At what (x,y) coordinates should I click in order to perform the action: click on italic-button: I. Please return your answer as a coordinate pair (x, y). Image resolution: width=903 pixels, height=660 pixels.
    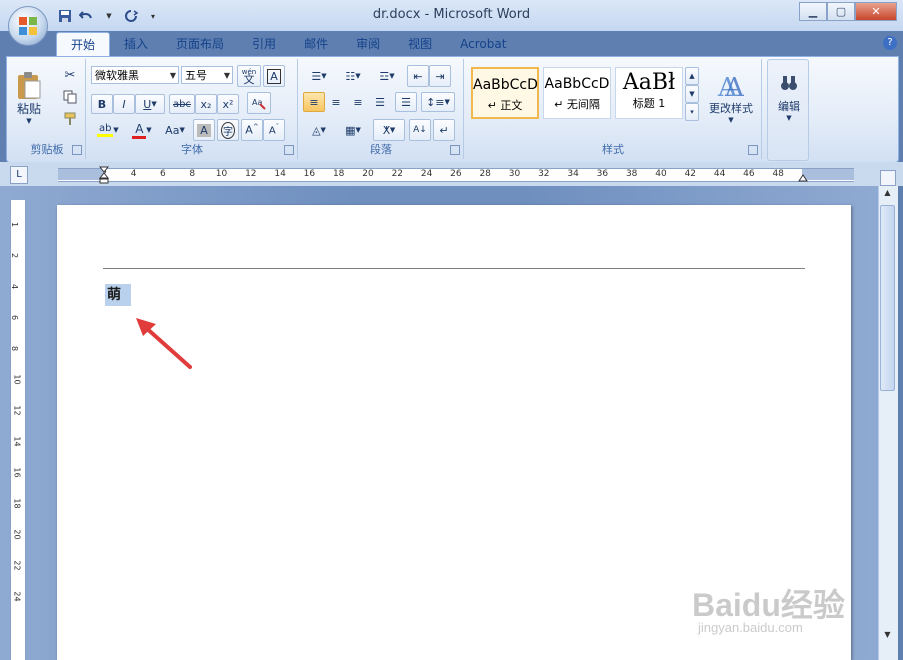
    Looking at the image, I should click on (124, 104).